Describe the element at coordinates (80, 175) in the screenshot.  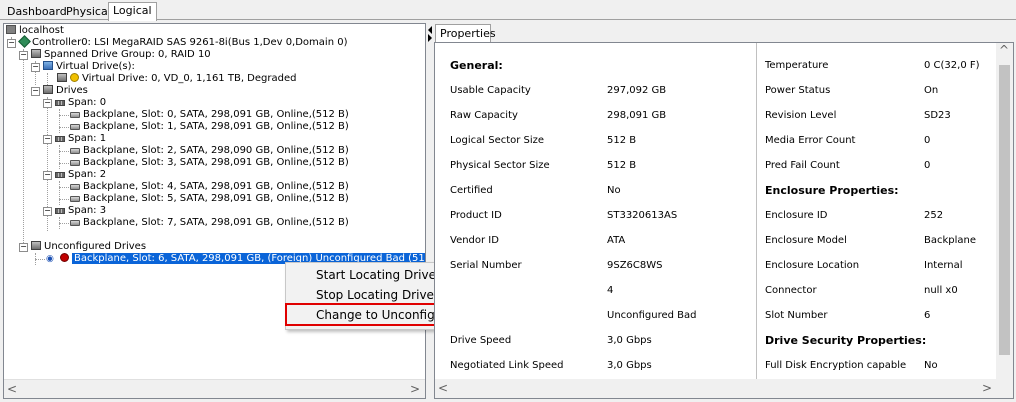
I see `tree-node-span-2: Span: 2` at that location.